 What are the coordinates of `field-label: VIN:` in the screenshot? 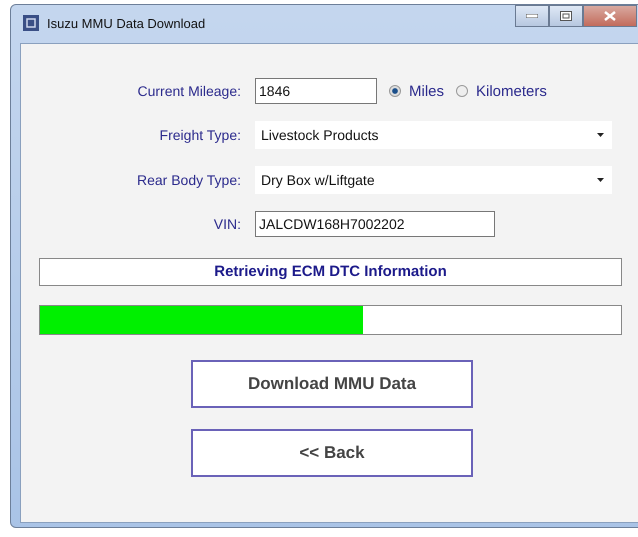 It's located at (227, 224).